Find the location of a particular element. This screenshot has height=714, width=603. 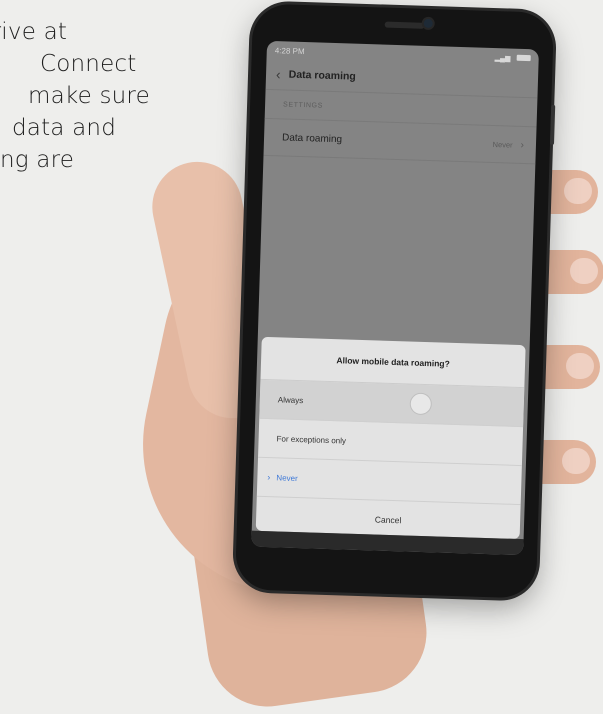

signal-icon: ▂▄▆ is located at coordinates (502, 58).